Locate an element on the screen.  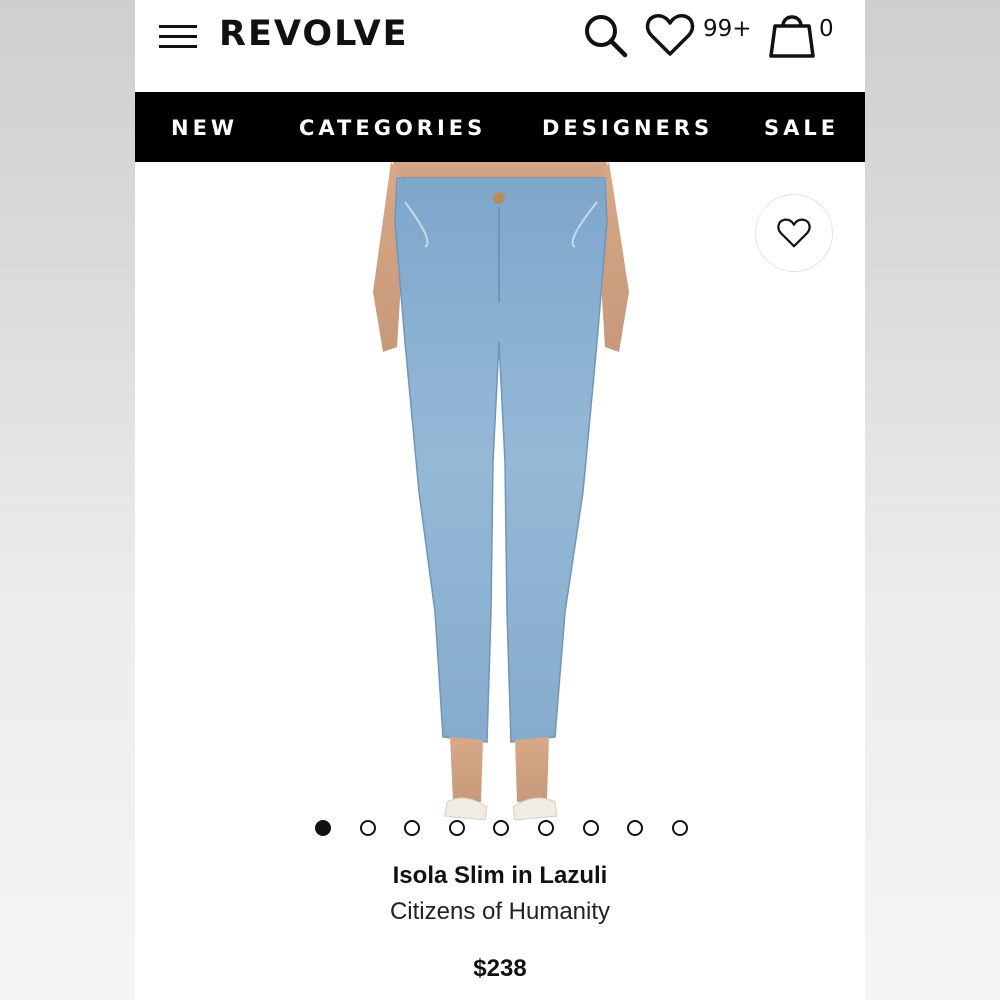
image-carousel-dots is located at coordinates (501, 829).